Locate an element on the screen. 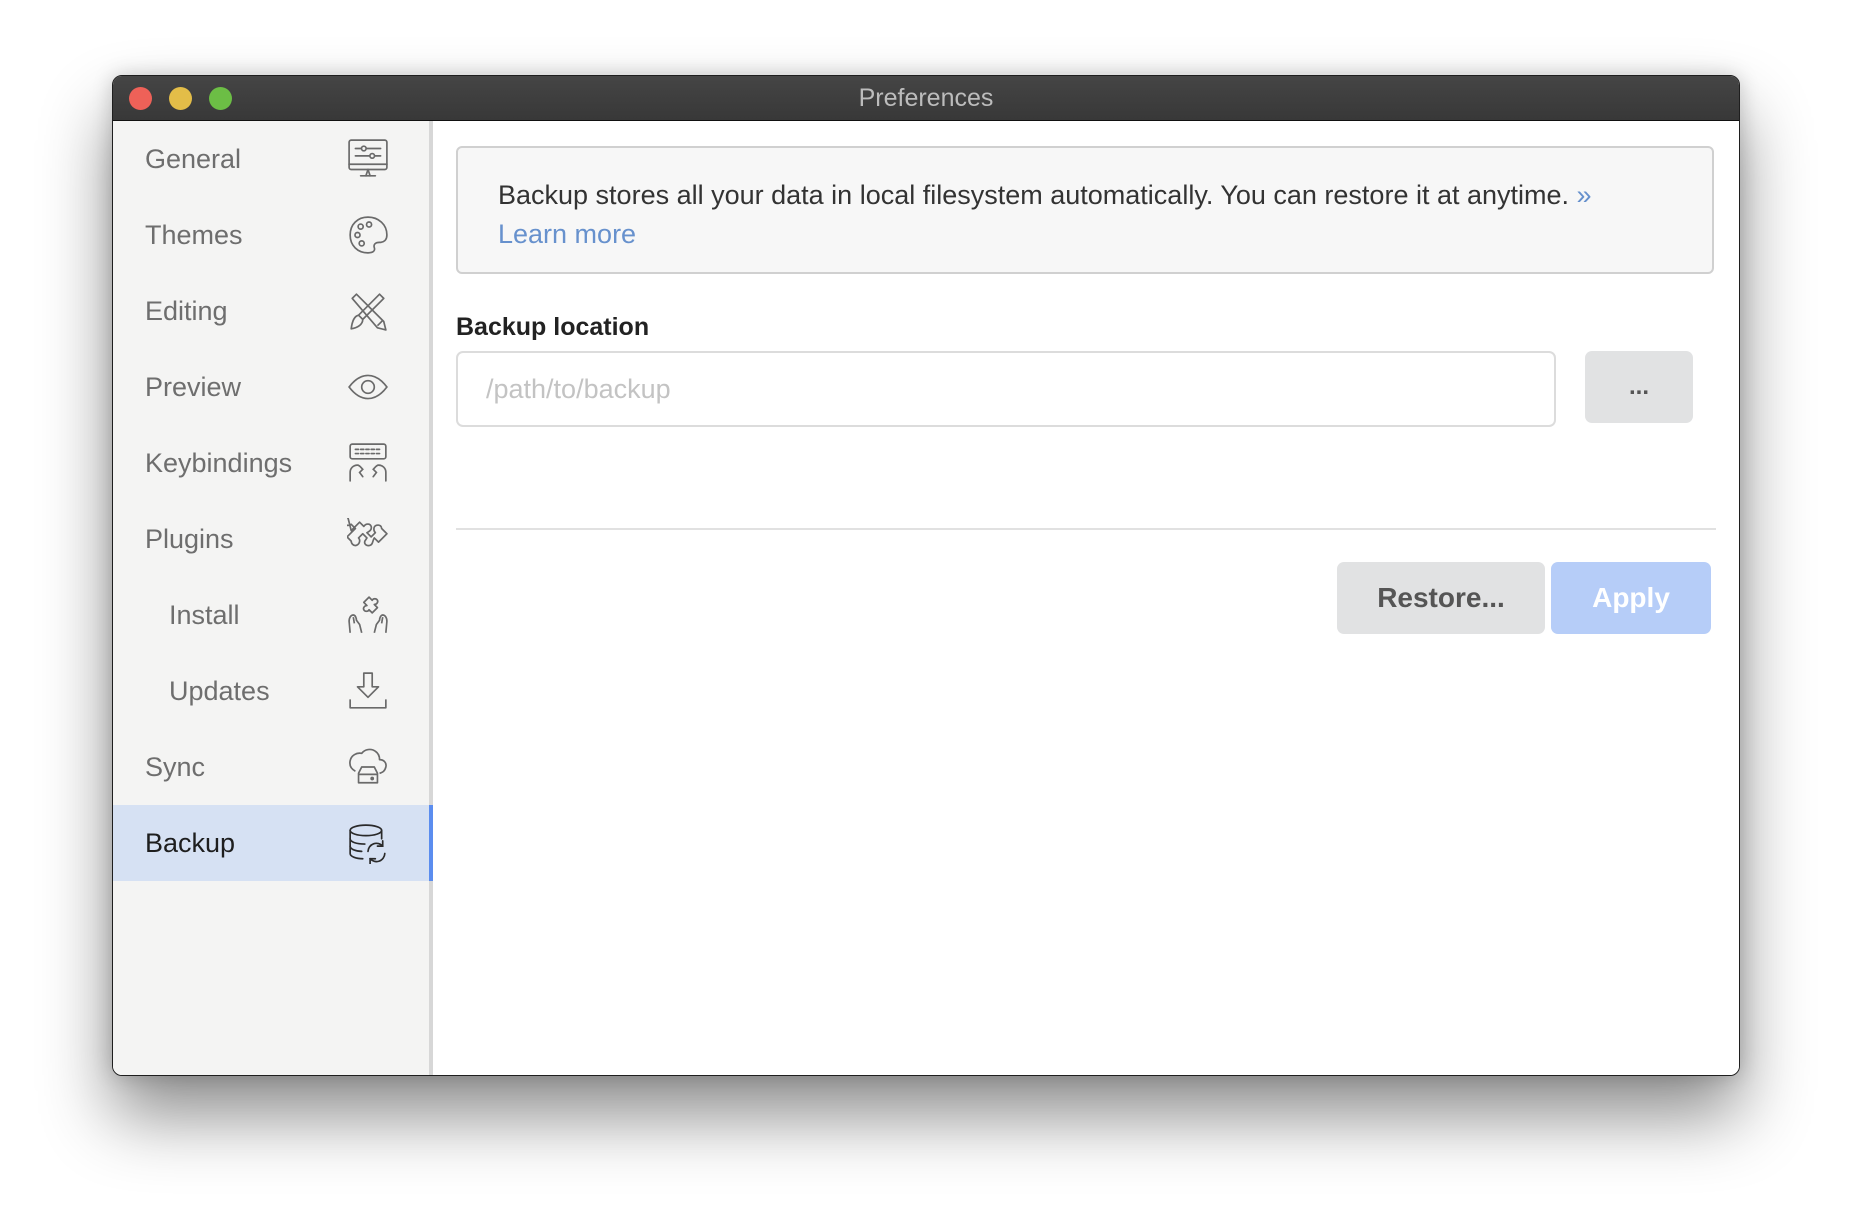 This screenshot has height=1224, width=1852. palette-icon is located at coordinates (368, 235).